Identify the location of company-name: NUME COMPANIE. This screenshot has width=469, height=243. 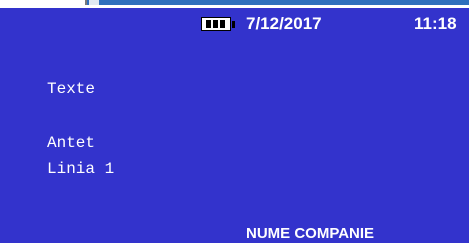
(310, 233).